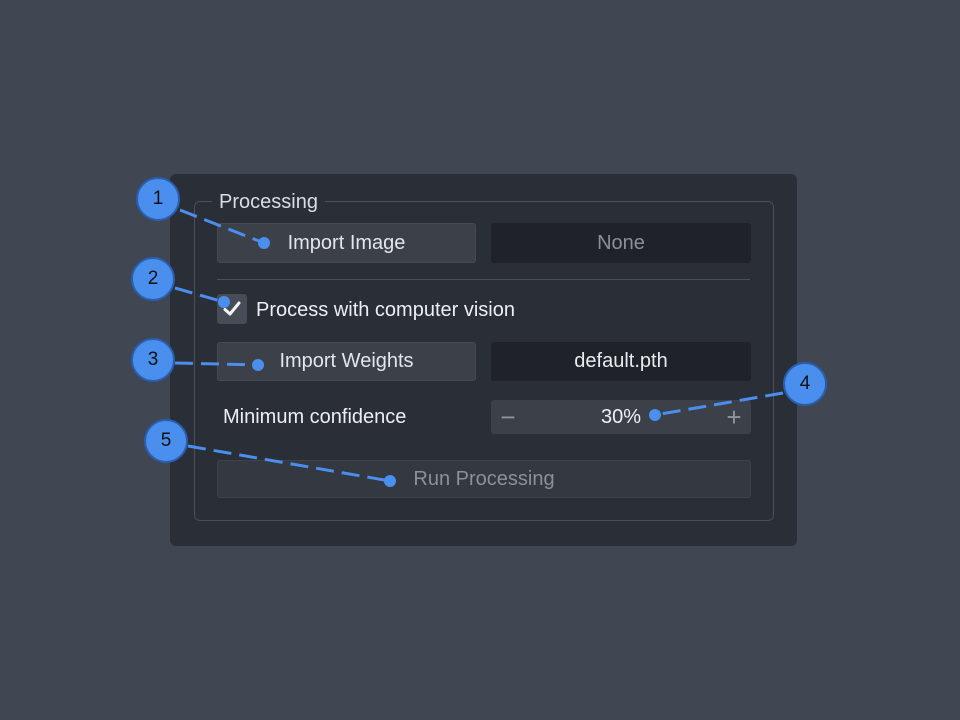 The width and height of the screenshot is (960, 720). Describe the element at coordinates (508, 417) in the screenshot. I see `decrement-button: −` at that location.